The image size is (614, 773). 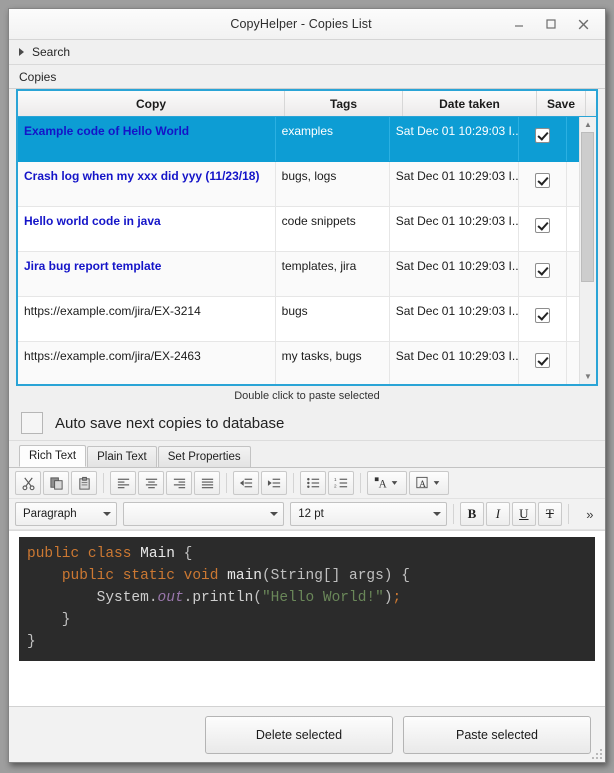 What do you see at coordinates (551, 24) in the screenshot?
I see `maximize-button` at bounding box center [551, 24].